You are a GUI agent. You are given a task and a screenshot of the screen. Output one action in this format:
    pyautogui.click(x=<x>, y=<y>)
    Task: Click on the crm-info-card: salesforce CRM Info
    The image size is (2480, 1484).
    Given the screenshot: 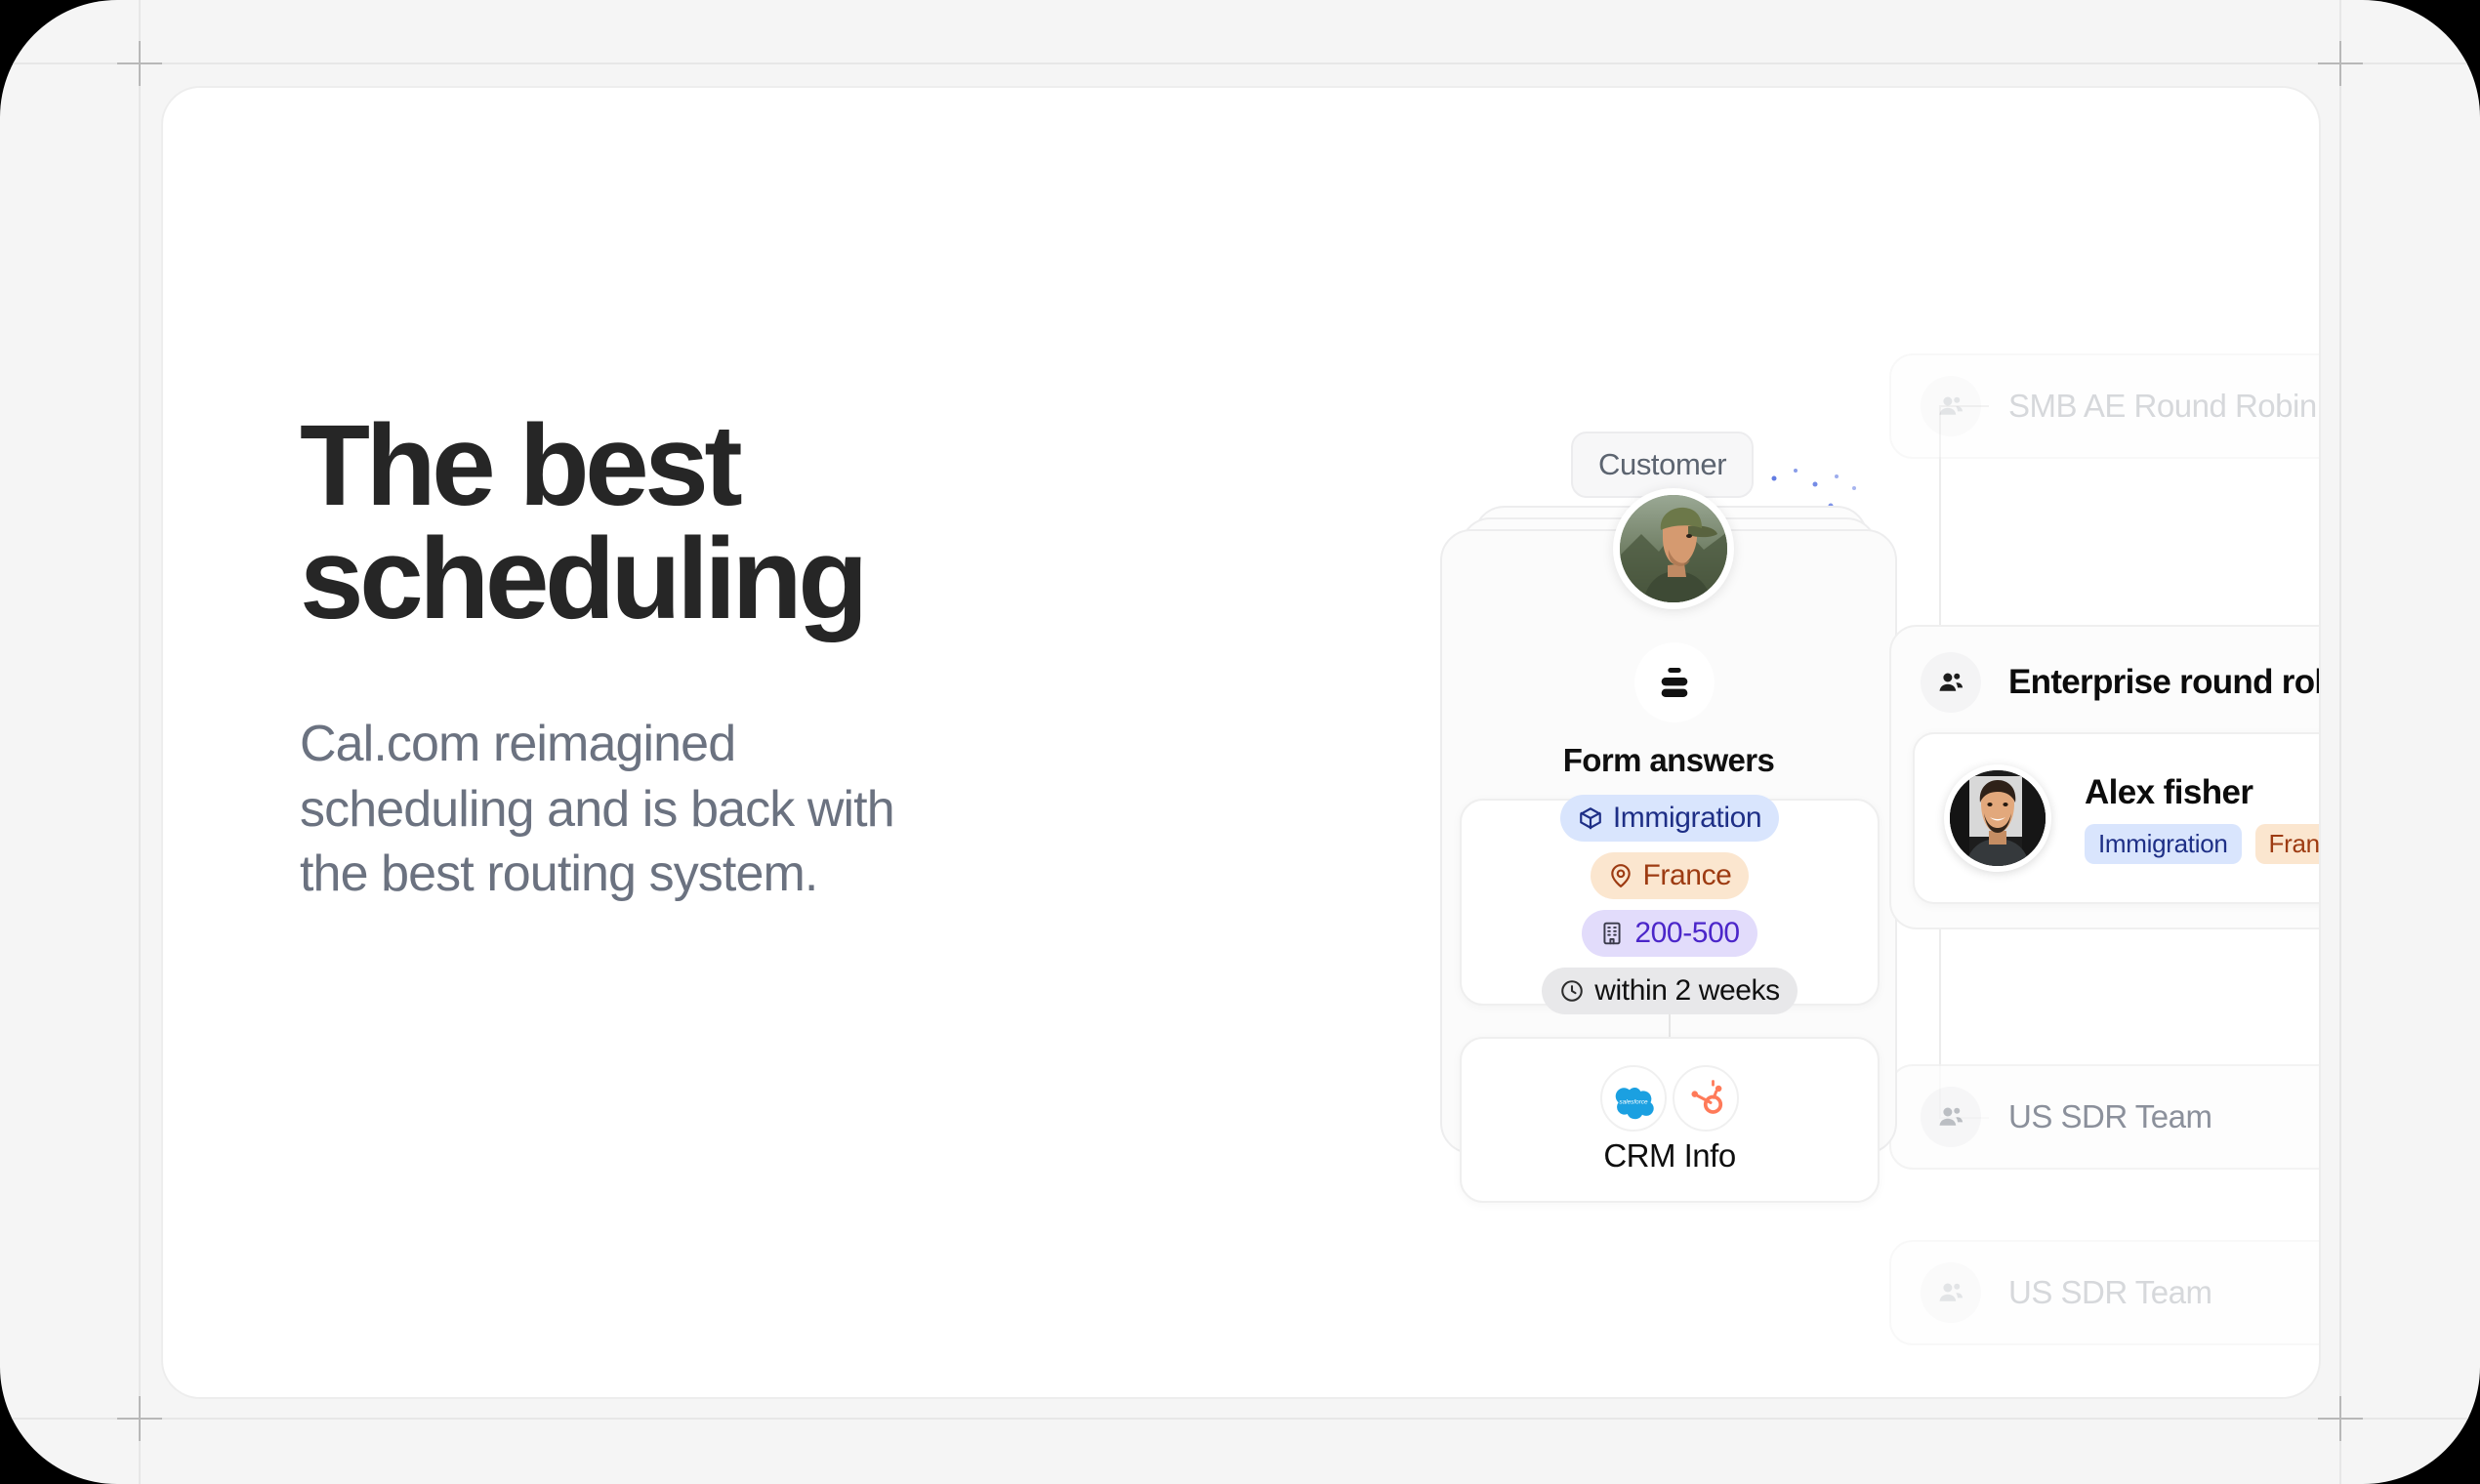 What is the action you would take?
    pyautogui.click(x=1670, y=1120)
    